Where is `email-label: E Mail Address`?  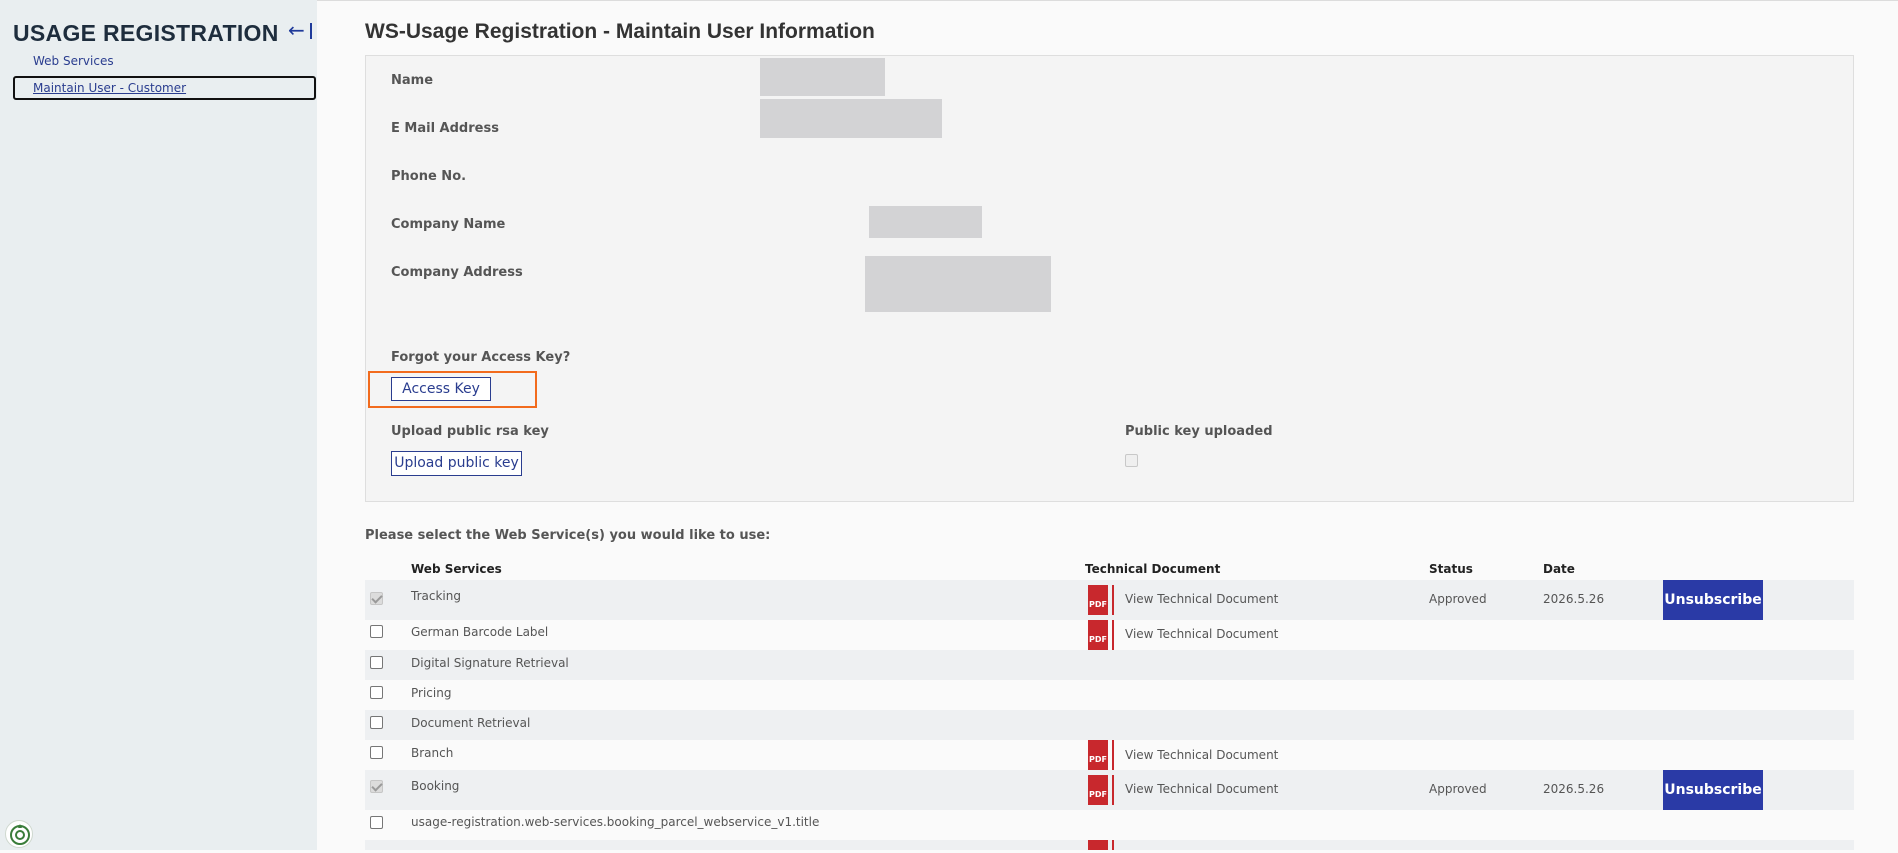
email-label: E Mail Address is located at coordinates (445, 128).